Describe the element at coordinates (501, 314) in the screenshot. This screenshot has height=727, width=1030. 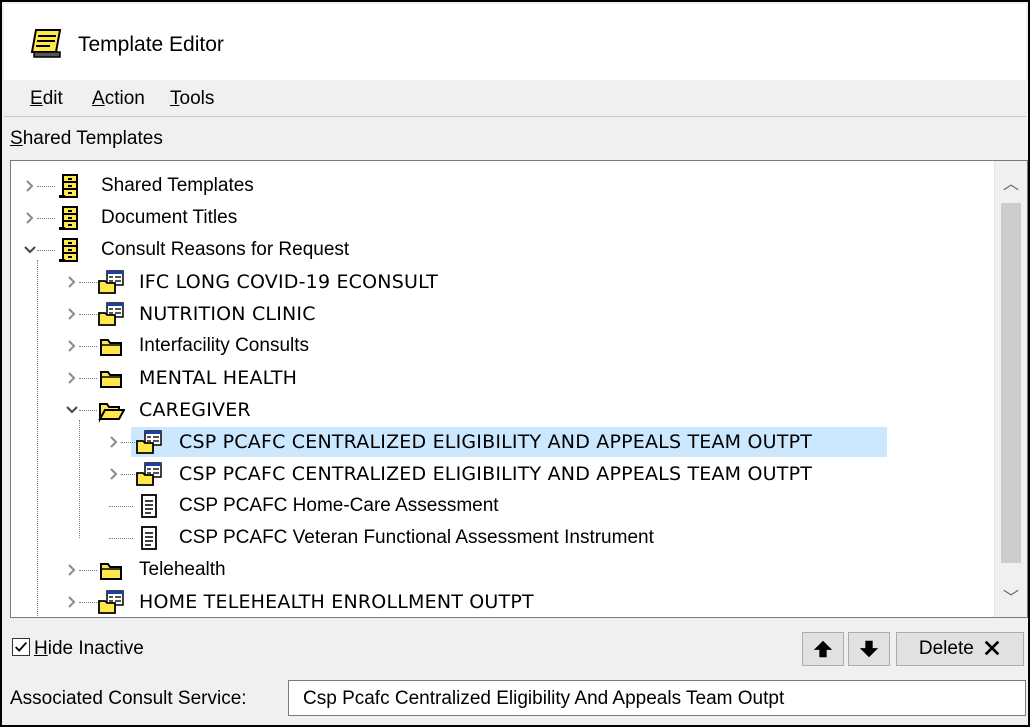
I see `tree-item: NUTRITION CLINIC` at that location.